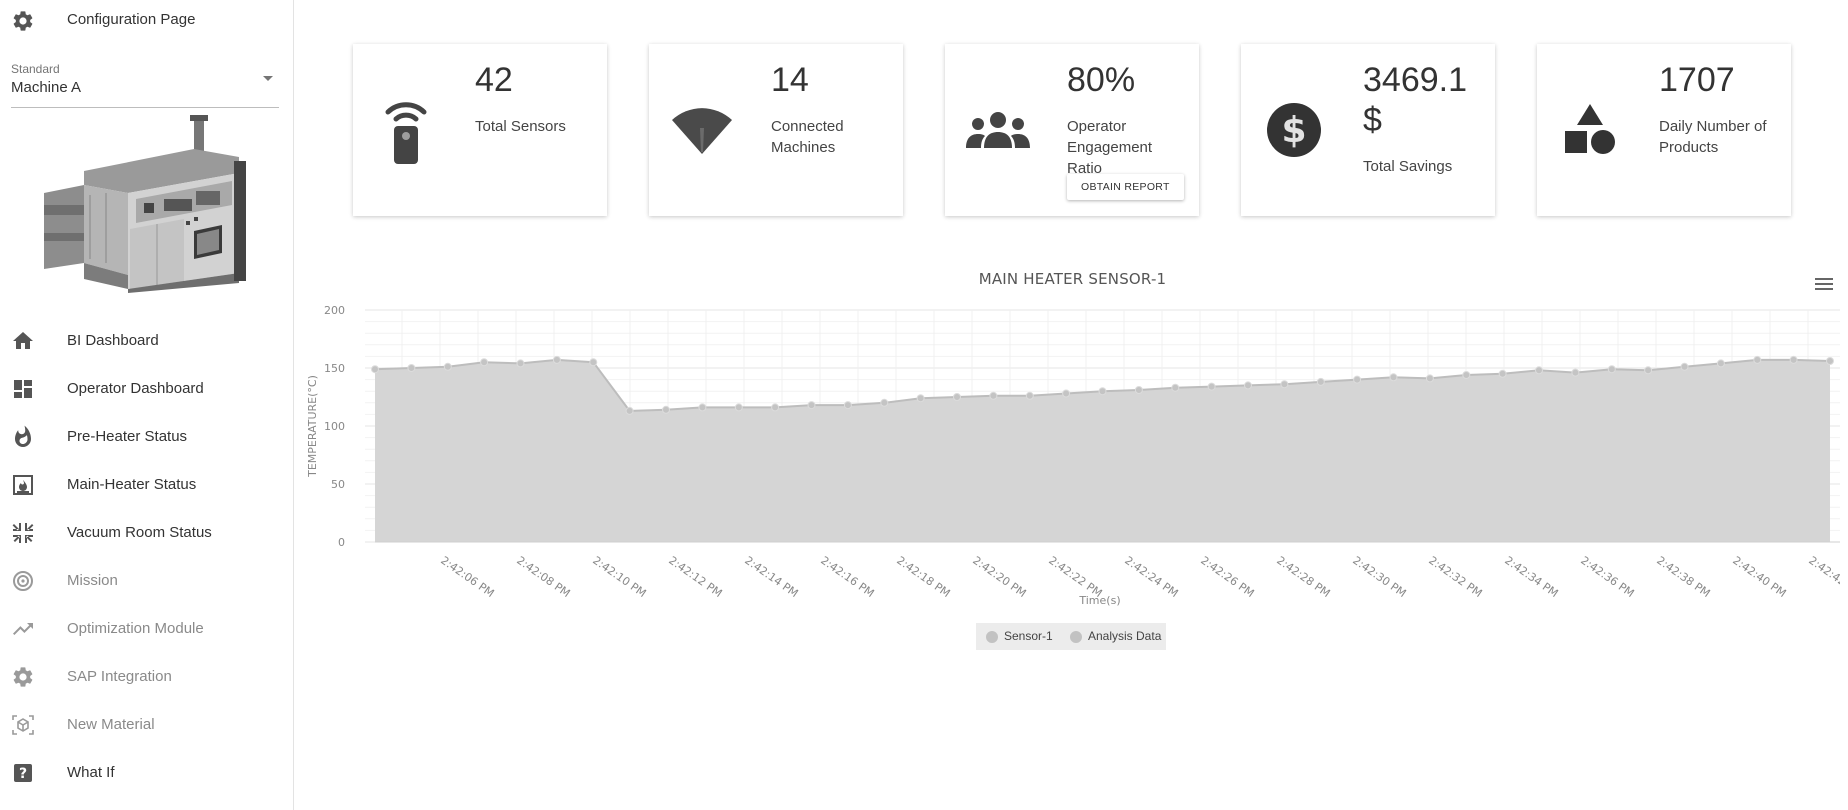  I want to click on x-tick-label: 2:42:14 PM, so click(771, 577).